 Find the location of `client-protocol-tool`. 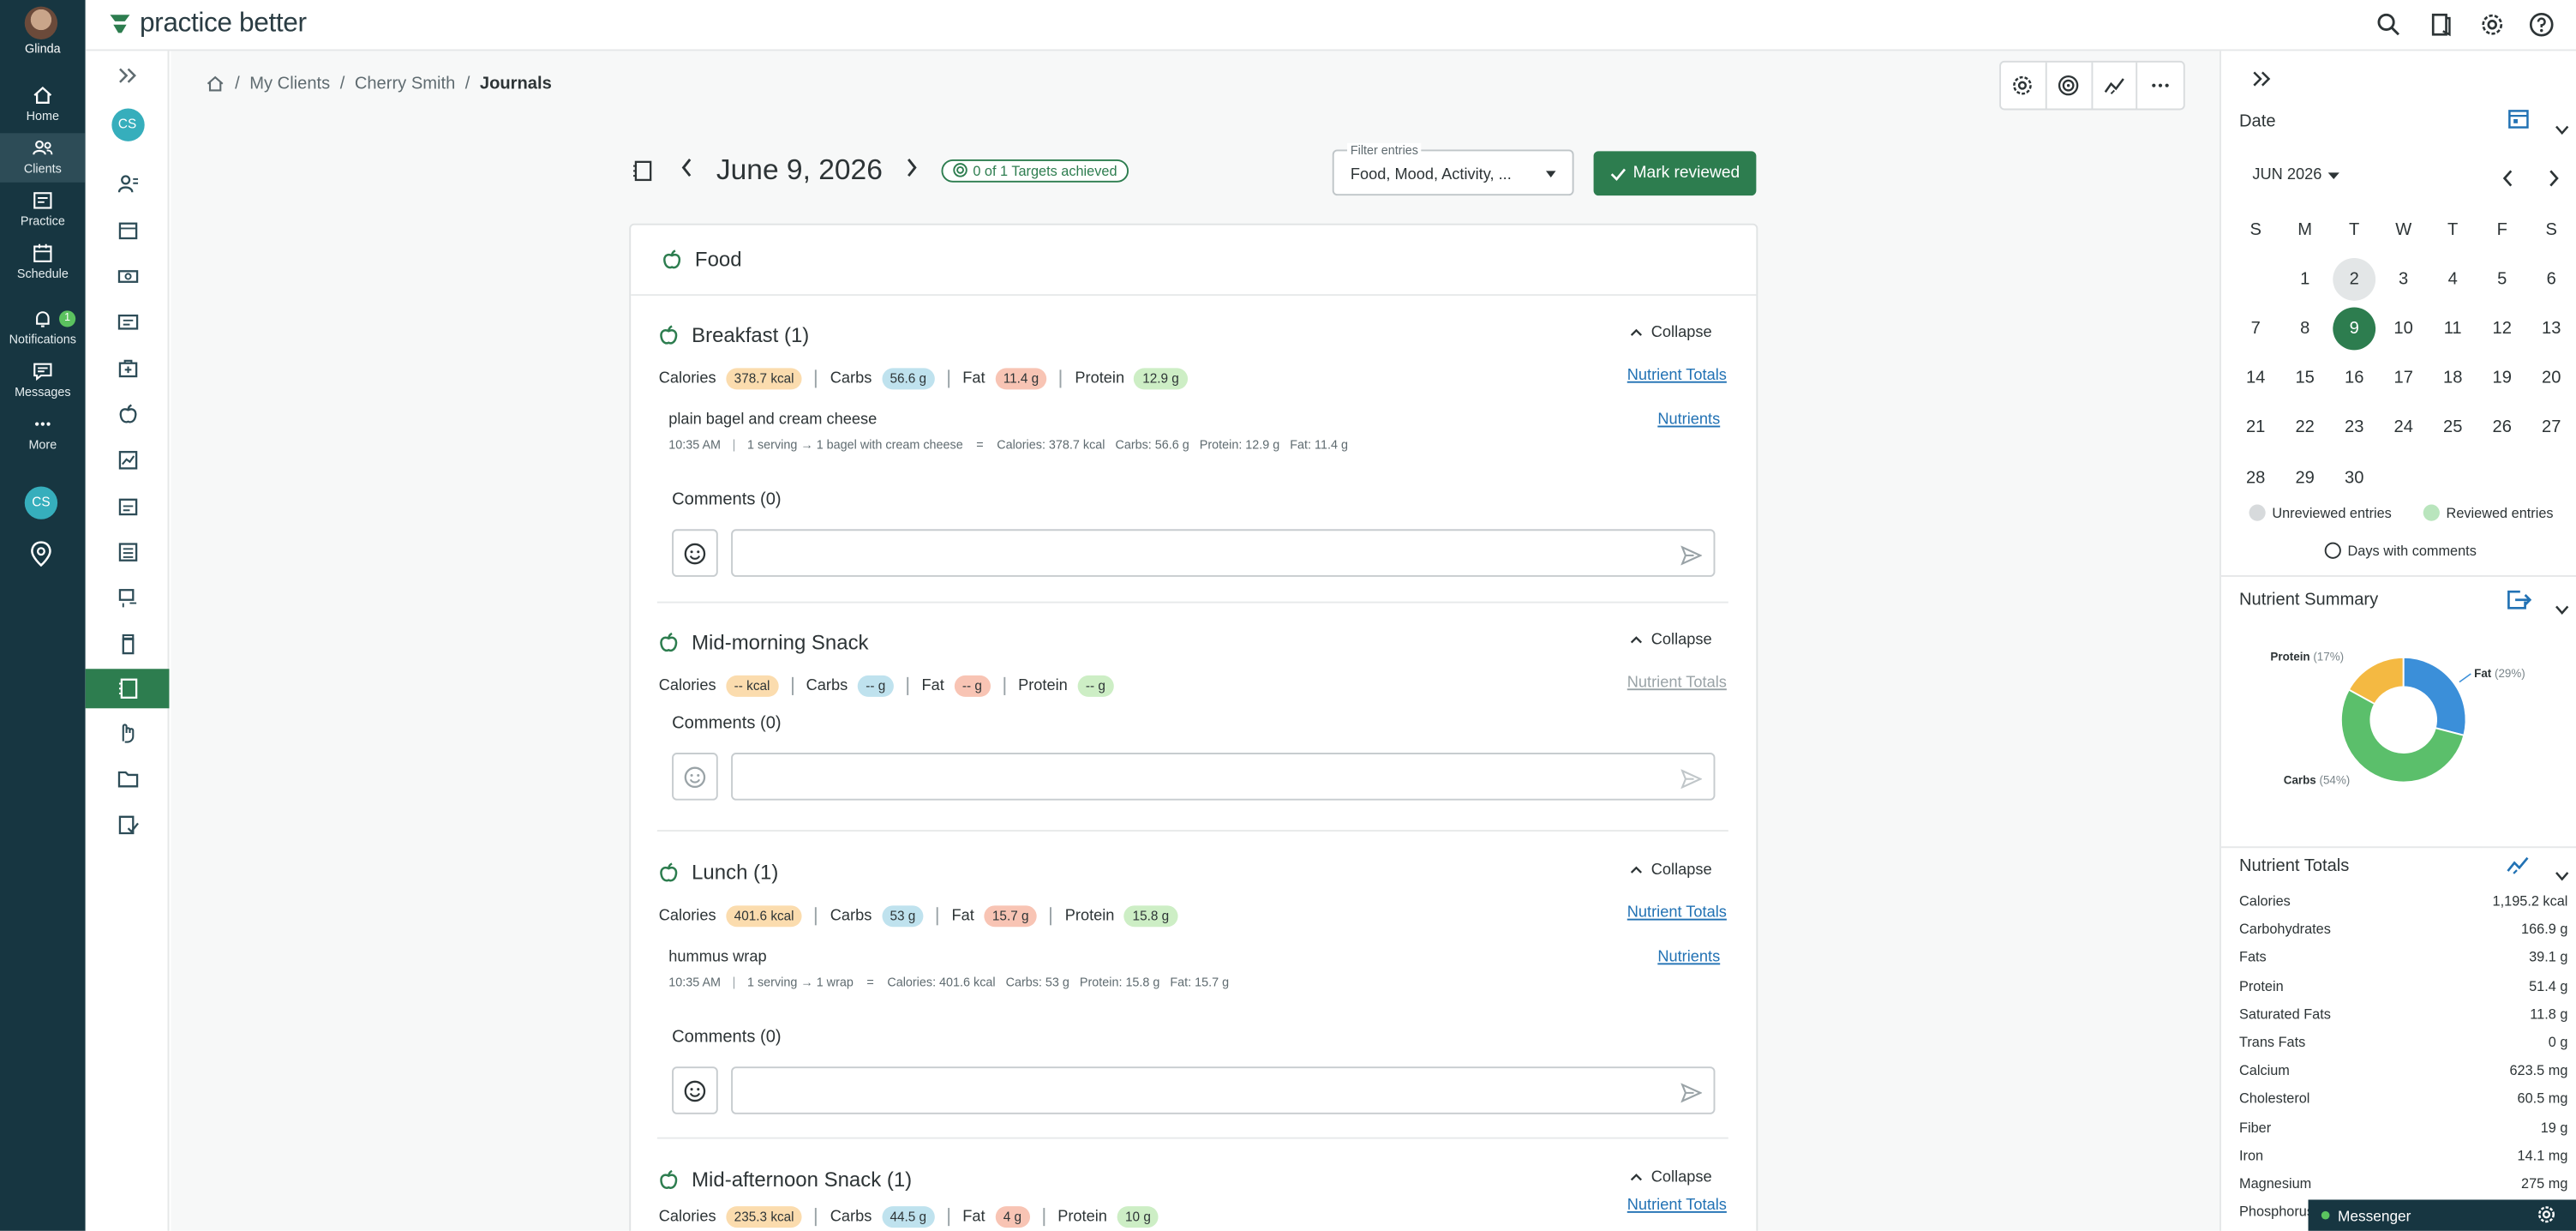

client-protocol-tool is located at coordinates (128, 598).